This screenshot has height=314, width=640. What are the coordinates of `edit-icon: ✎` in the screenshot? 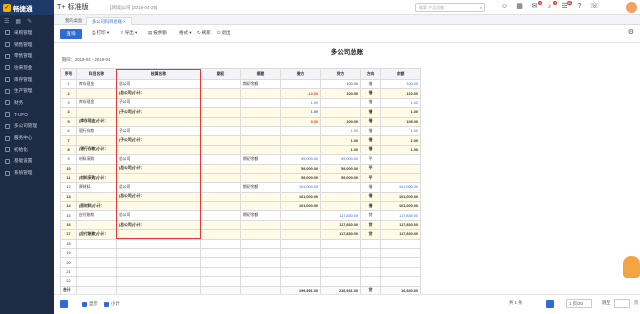 It's located at (29, 21).